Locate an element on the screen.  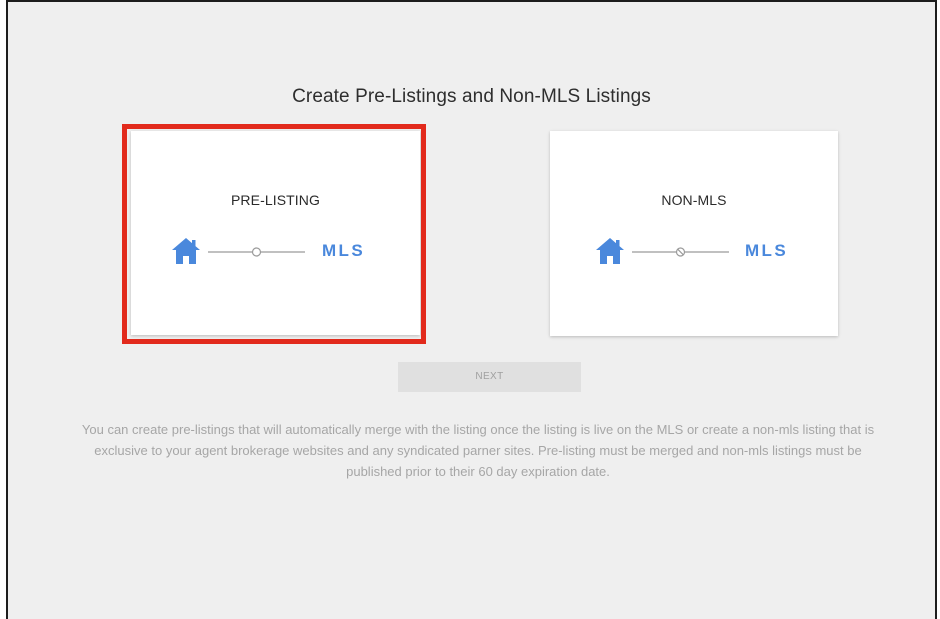
non-mls-flow-diagram: MLS is located at coordinates (694, 252).